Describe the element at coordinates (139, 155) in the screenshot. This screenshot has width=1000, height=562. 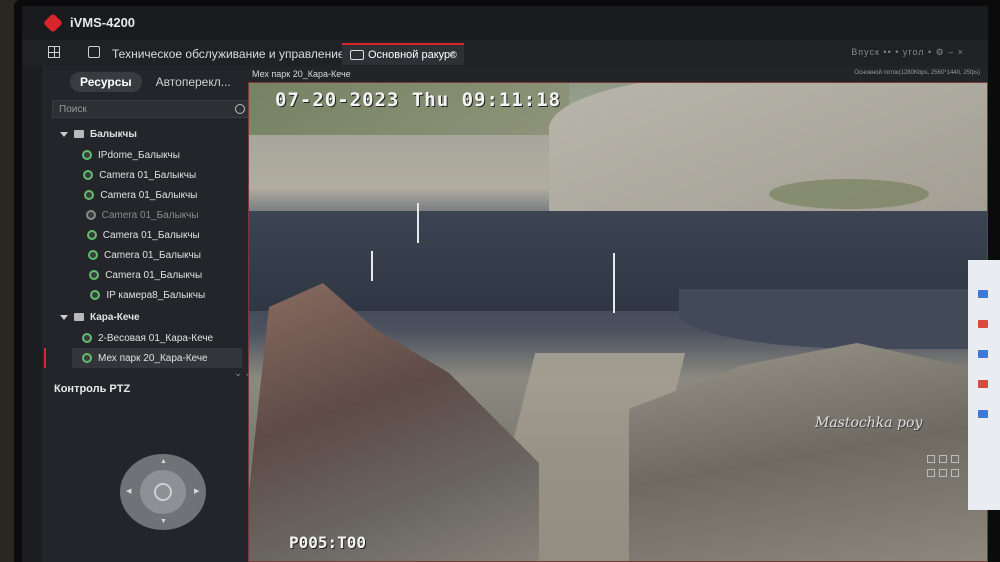
I see `camera-item-label: IPdome_Балыкчы` at that location.